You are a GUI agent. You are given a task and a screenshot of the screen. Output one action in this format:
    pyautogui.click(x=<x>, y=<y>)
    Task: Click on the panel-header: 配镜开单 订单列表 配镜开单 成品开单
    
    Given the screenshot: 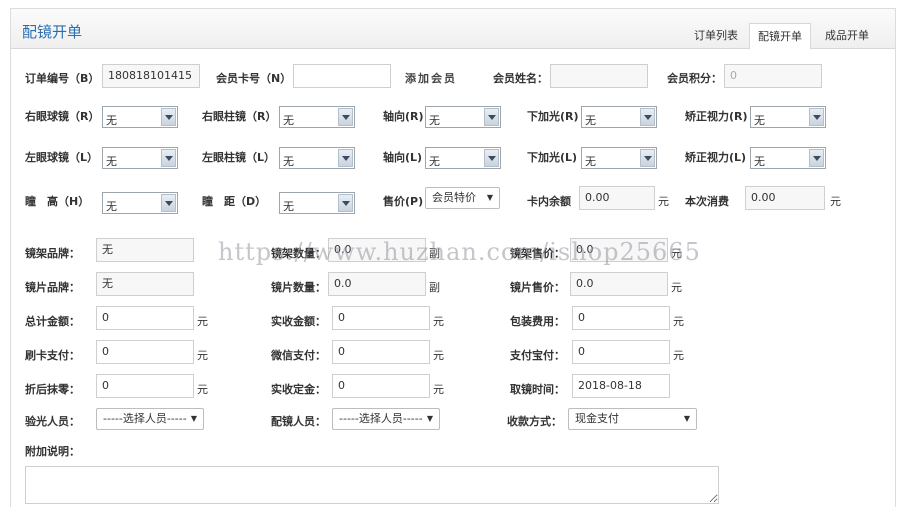 What is the action you would take?
    pyautogui.click(x=453, y=29)
    